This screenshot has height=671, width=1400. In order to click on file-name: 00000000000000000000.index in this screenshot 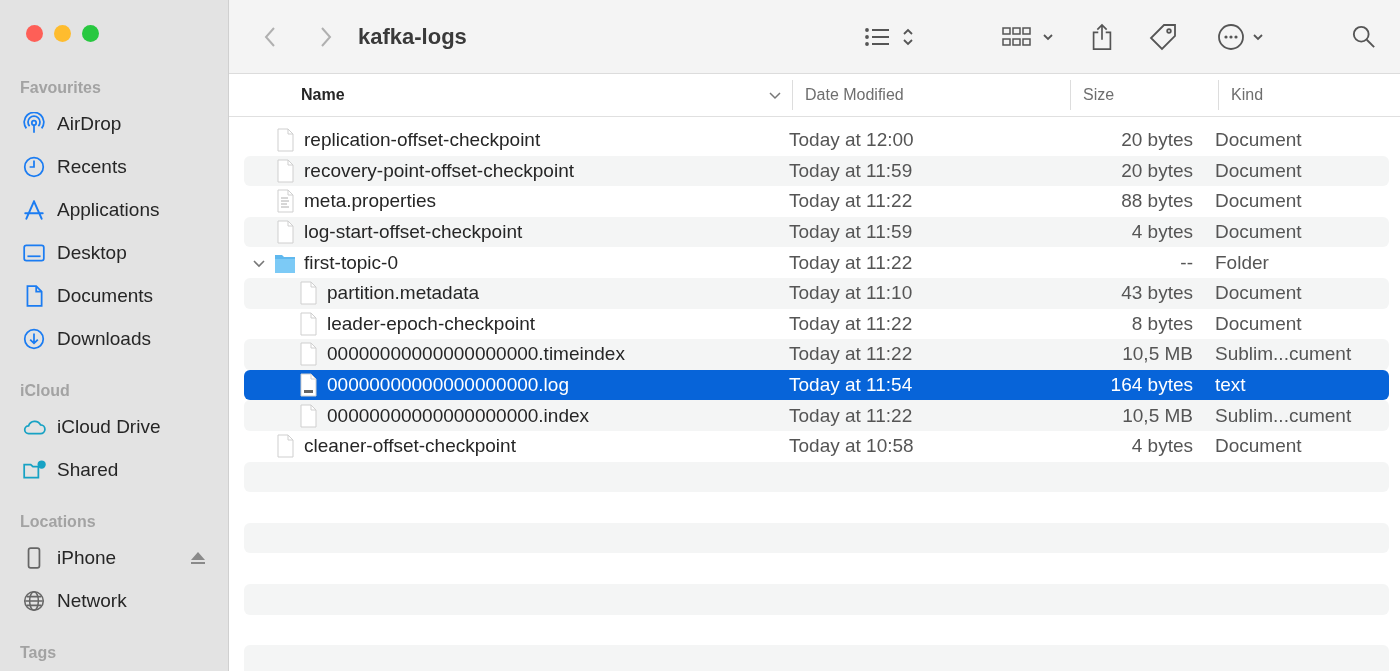, I will do `click(458, 415)`.